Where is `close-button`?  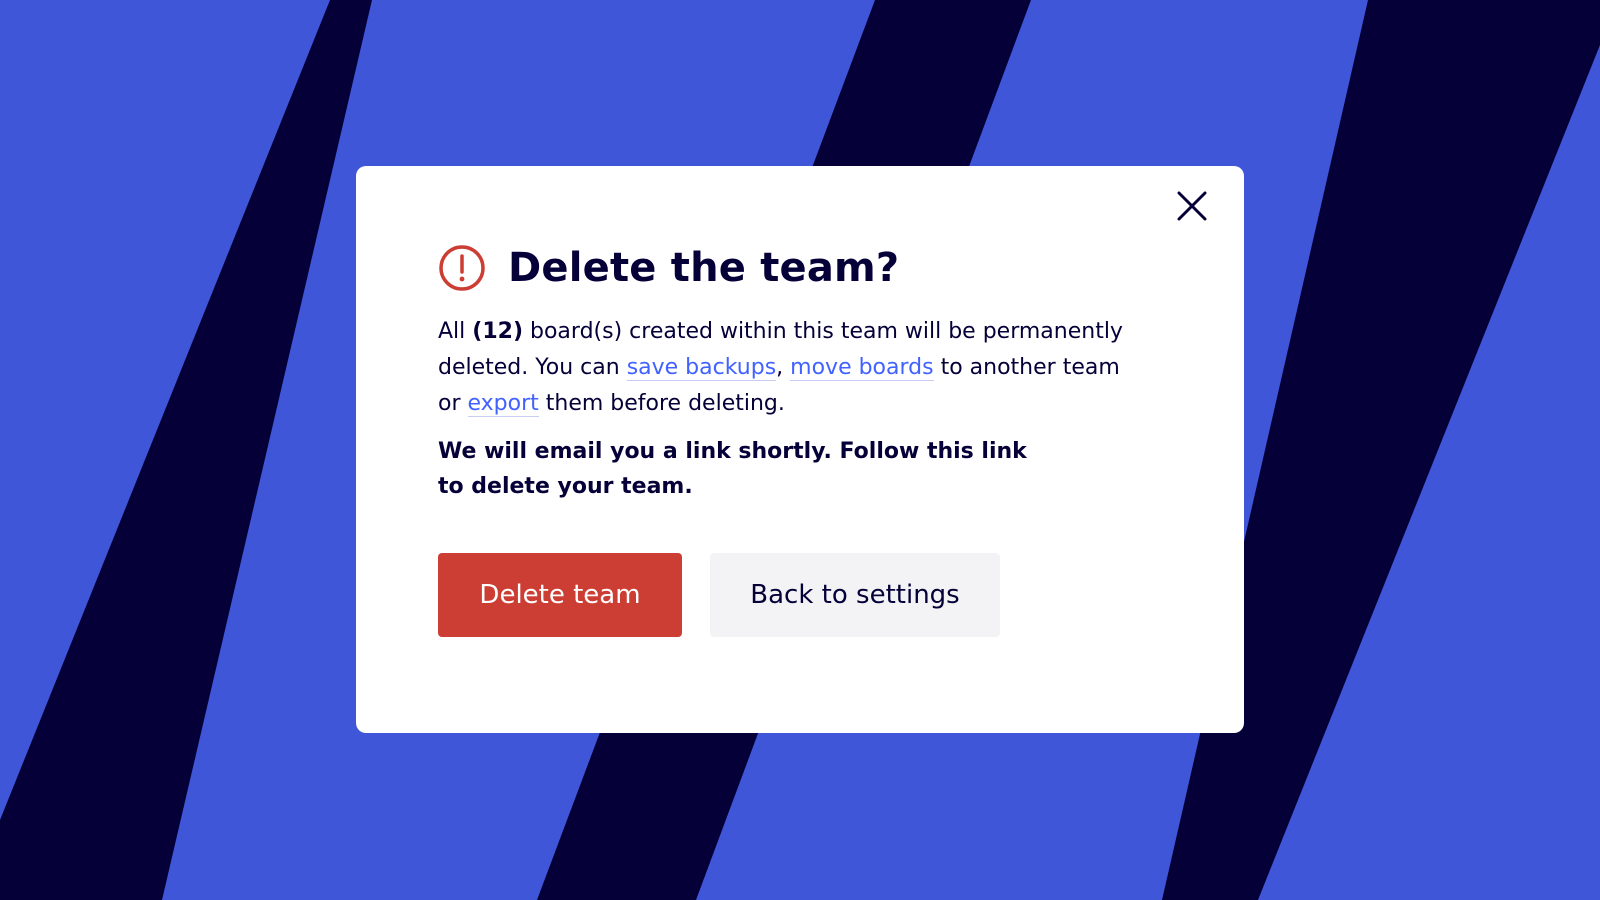
close-button is located at coordinates (1192, 206).